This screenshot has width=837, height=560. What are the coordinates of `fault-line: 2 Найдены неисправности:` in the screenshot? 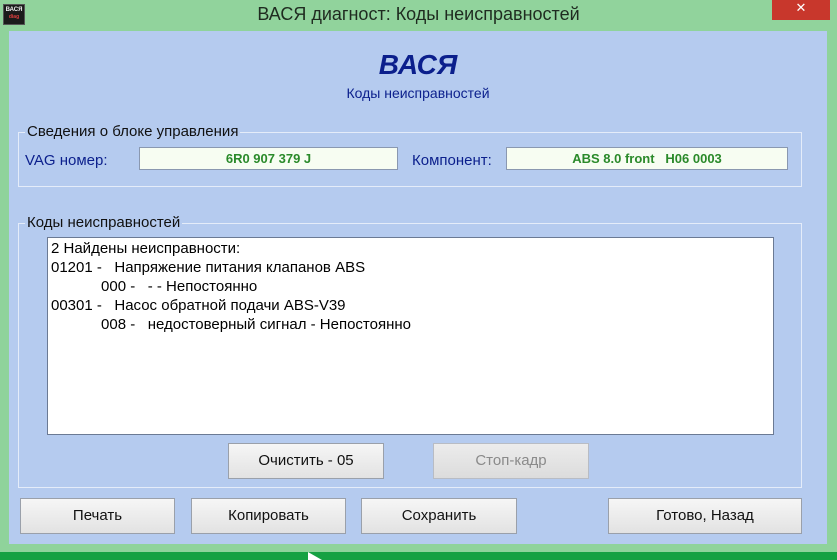 It's located at (146, 248).